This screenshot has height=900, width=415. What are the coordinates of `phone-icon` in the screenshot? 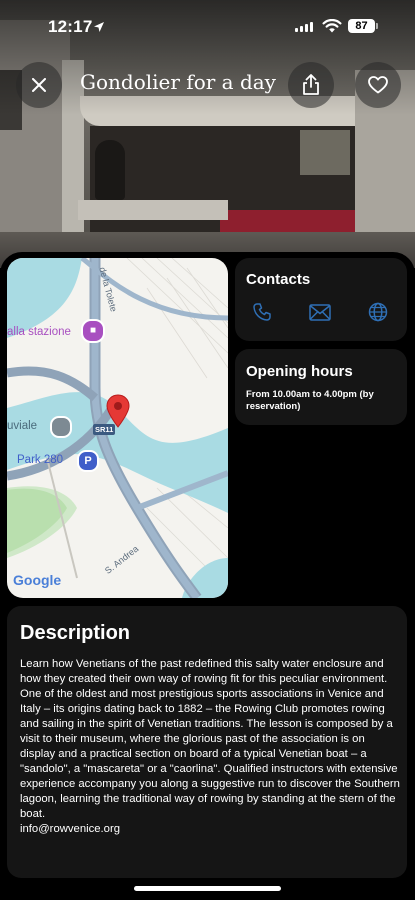 It's located at (262, 312).